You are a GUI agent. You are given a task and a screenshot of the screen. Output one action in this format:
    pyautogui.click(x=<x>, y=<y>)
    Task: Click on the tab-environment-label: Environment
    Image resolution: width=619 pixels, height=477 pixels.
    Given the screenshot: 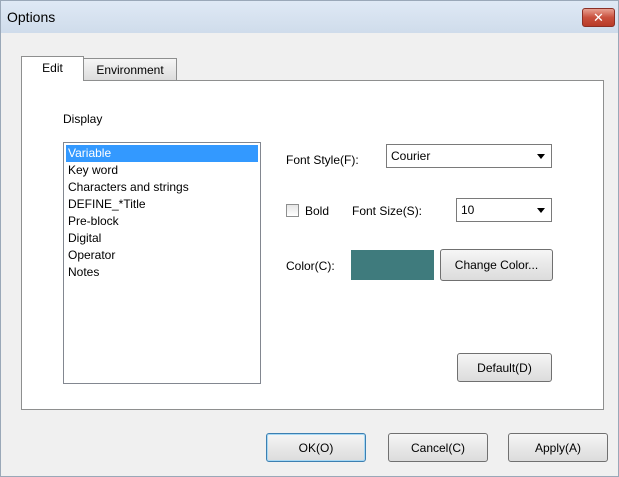 What is the action you would take?
    pyautogui.click(x=130, y=70)
    